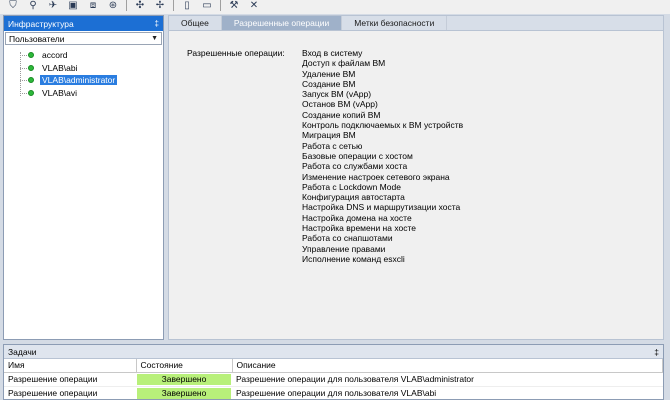  Describe the element at coordinates (447, 366) in the screenshot. I see `column-header-description: Описание` at that location.